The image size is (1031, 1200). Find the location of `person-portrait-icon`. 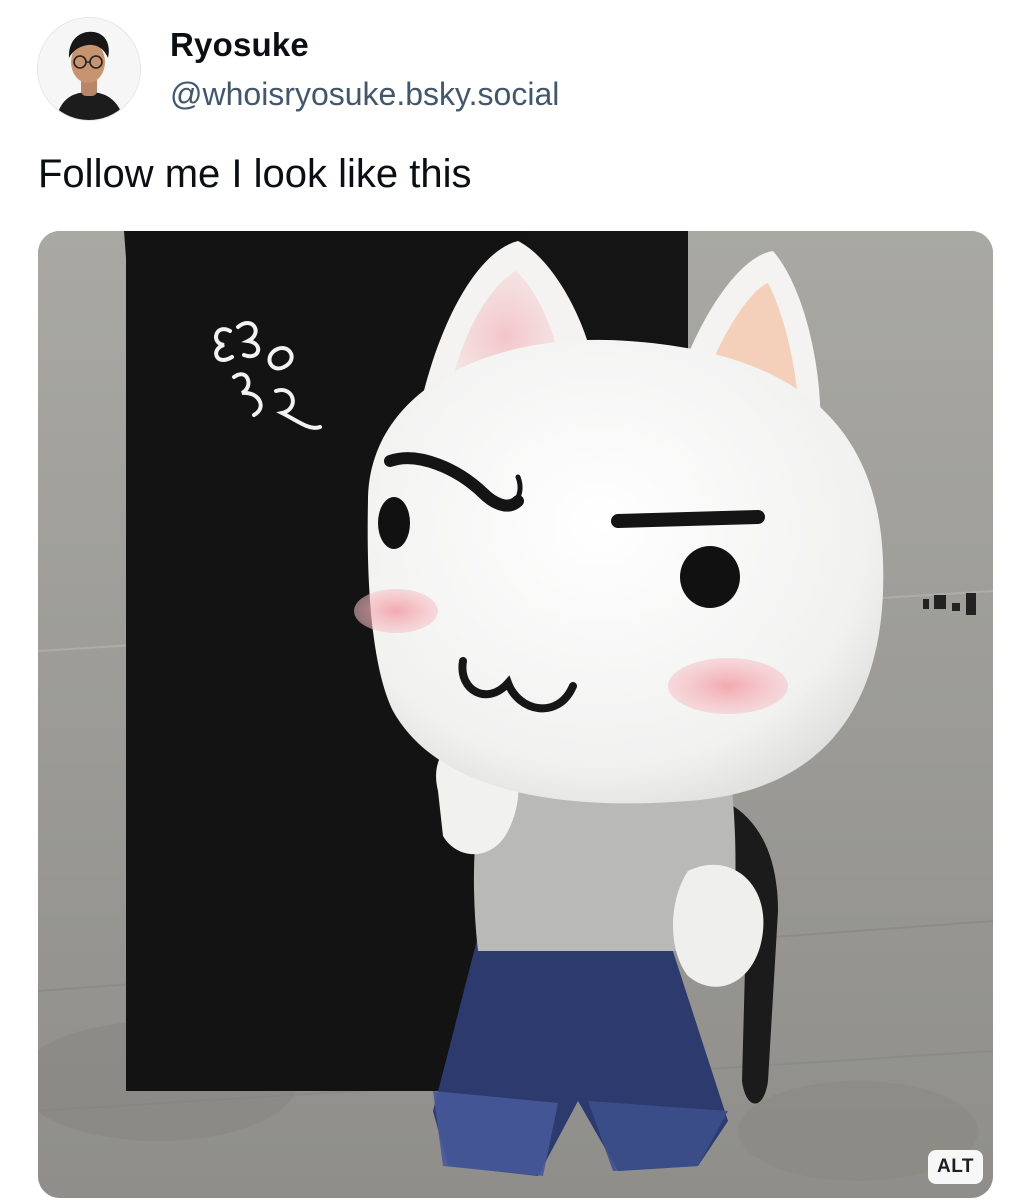

person-portrait-icon is located at coordinates (89, 69).